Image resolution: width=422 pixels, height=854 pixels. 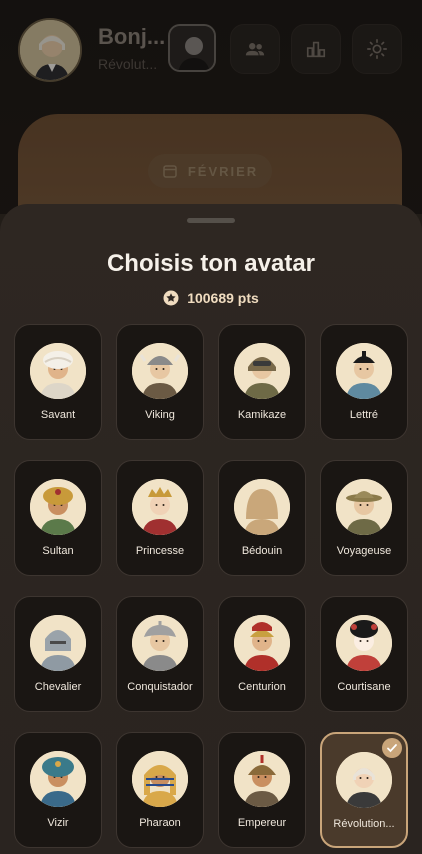 I want to click on star-coin-icon, so click(x=171, y=298).